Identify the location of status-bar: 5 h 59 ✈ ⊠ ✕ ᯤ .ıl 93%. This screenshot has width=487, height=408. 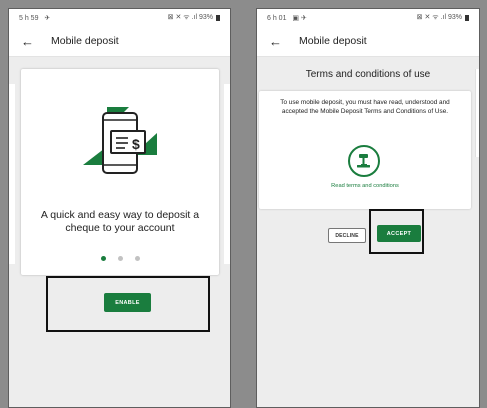
(119, 17).